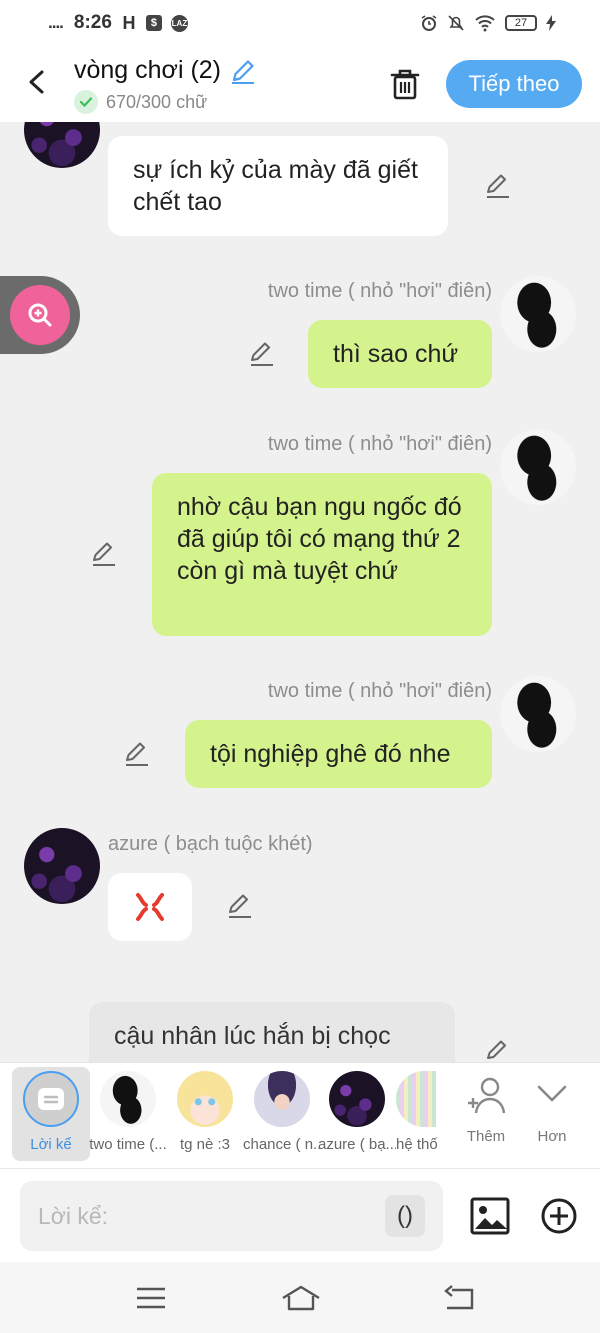 The height and width of the screenshot is (1333, 600). What do you see at coordinates (157, 101) in the screenshot?
I see `word-count: 670/300 chữ` at bounding box center [157, 101].